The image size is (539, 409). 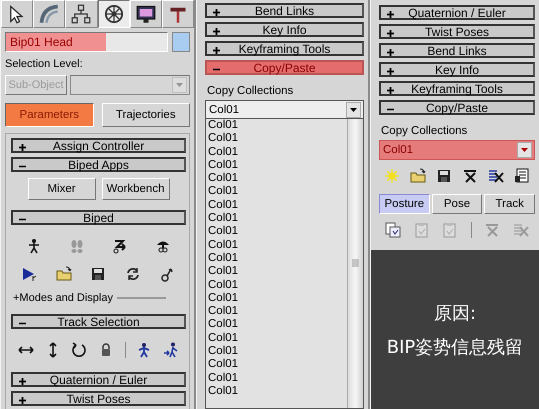 I want to click on name-field: Bip01 Head, so click(x=86, y=42).